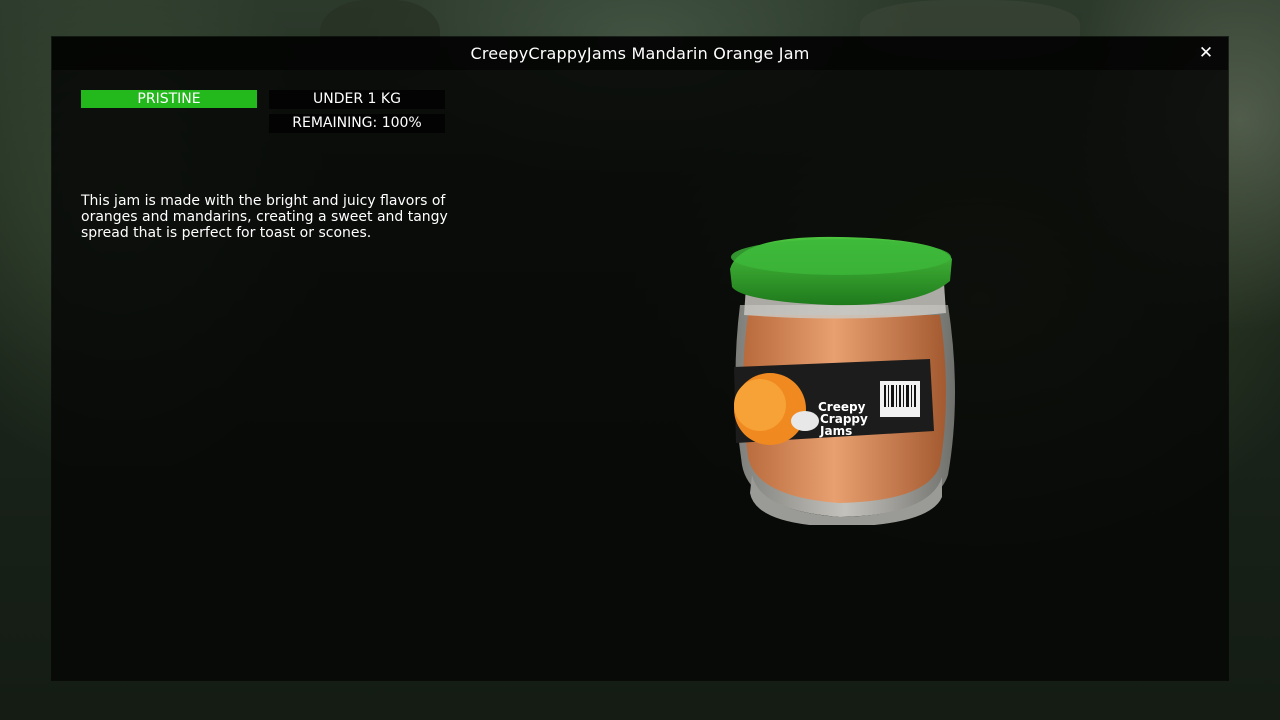 The image size is (1280, 720). Describe the element at coordinates (169, 99) in the screenshot. I see `condition-badge: PRISTINE` at that location.